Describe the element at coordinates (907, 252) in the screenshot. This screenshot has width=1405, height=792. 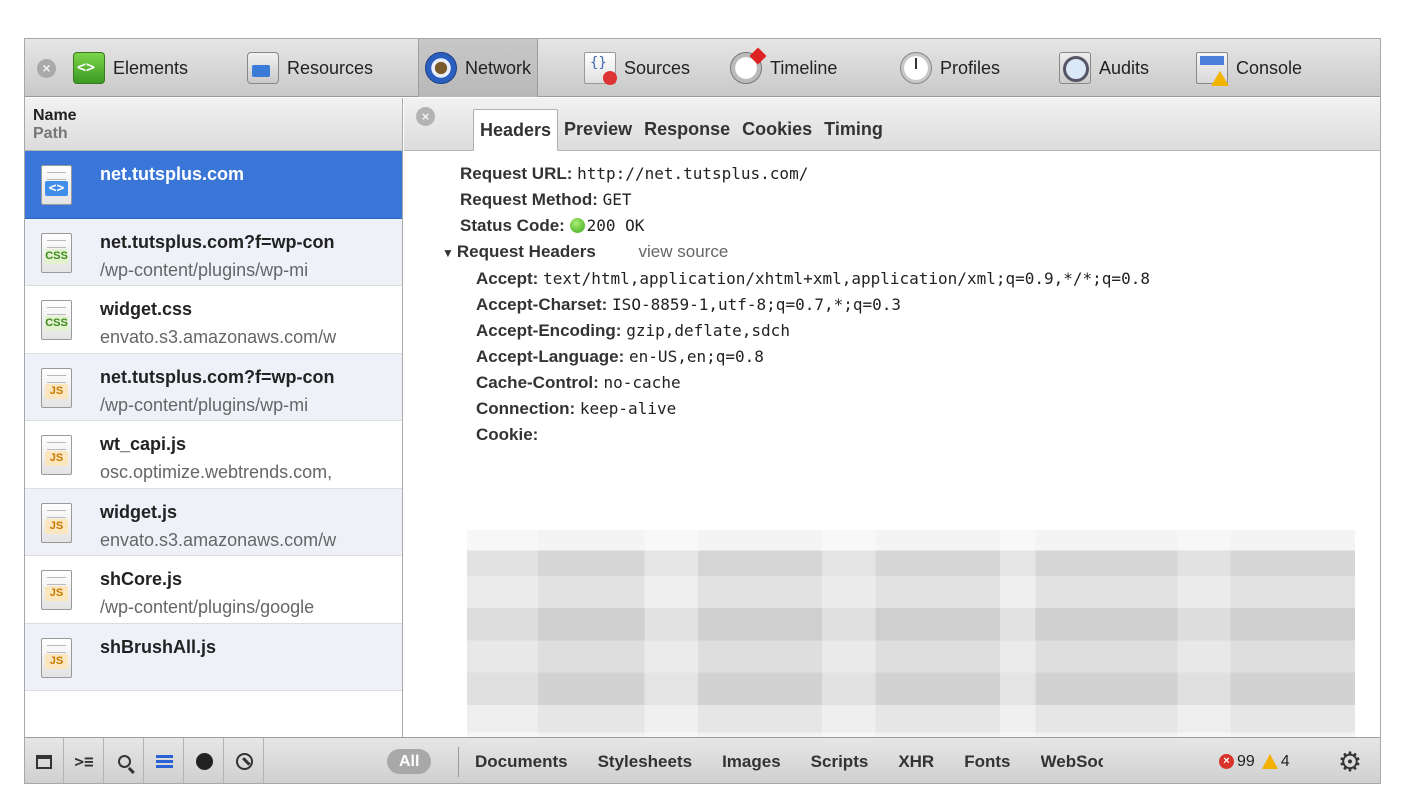
I see `request-headers-section: ▼ Request Headers view source` at that location.